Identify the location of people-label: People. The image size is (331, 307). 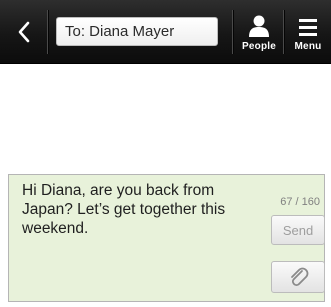
(259, 46).